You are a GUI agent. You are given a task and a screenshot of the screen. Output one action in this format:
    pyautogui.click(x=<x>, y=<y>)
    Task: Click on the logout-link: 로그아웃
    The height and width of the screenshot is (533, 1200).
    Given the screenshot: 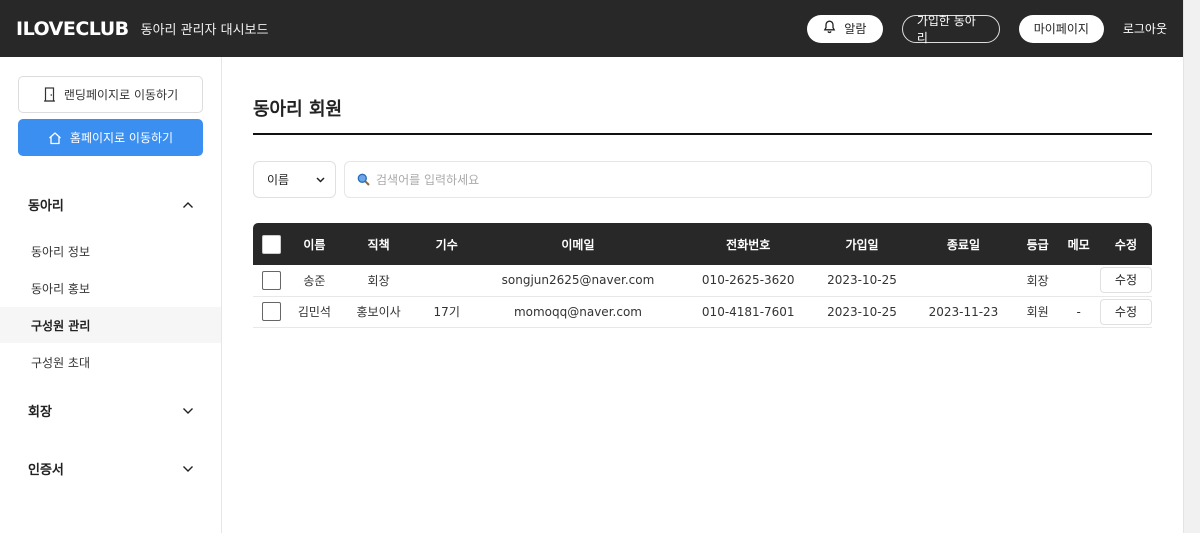 What is the action you would take?
    pyautogui.click(x=1145, y=28)
    